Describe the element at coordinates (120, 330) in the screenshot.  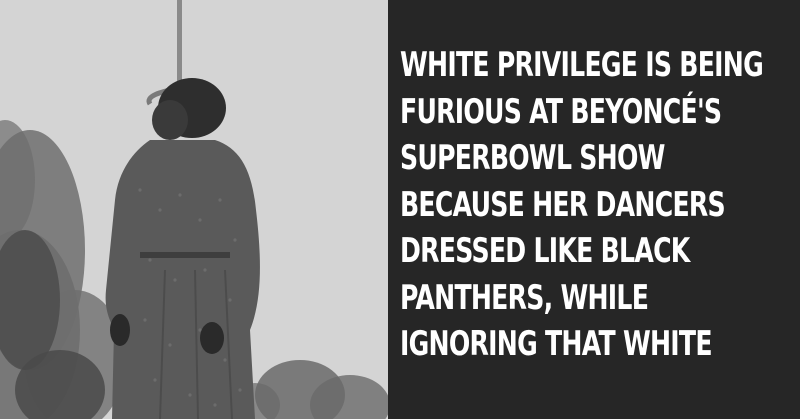
I see `figure-hand-left` at that location.